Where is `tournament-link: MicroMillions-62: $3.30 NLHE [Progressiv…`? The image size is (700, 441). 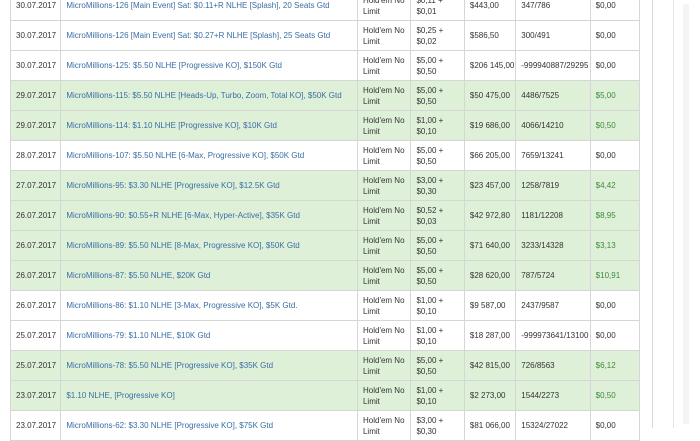 tournament-link: MicroMillions-62: $3.30 NLHE [Progressiv… is located at coordinates (209, 425).